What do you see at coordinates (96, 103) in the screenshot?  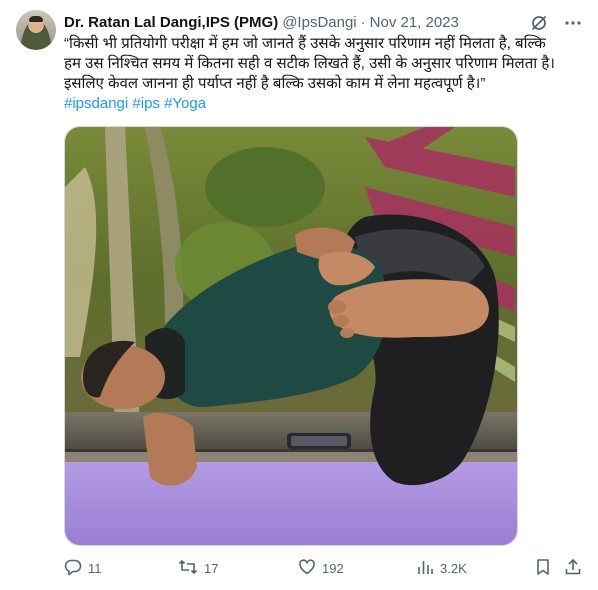 I see `hashtag-link: #ipsdangi` at bounding box center [96, 103].